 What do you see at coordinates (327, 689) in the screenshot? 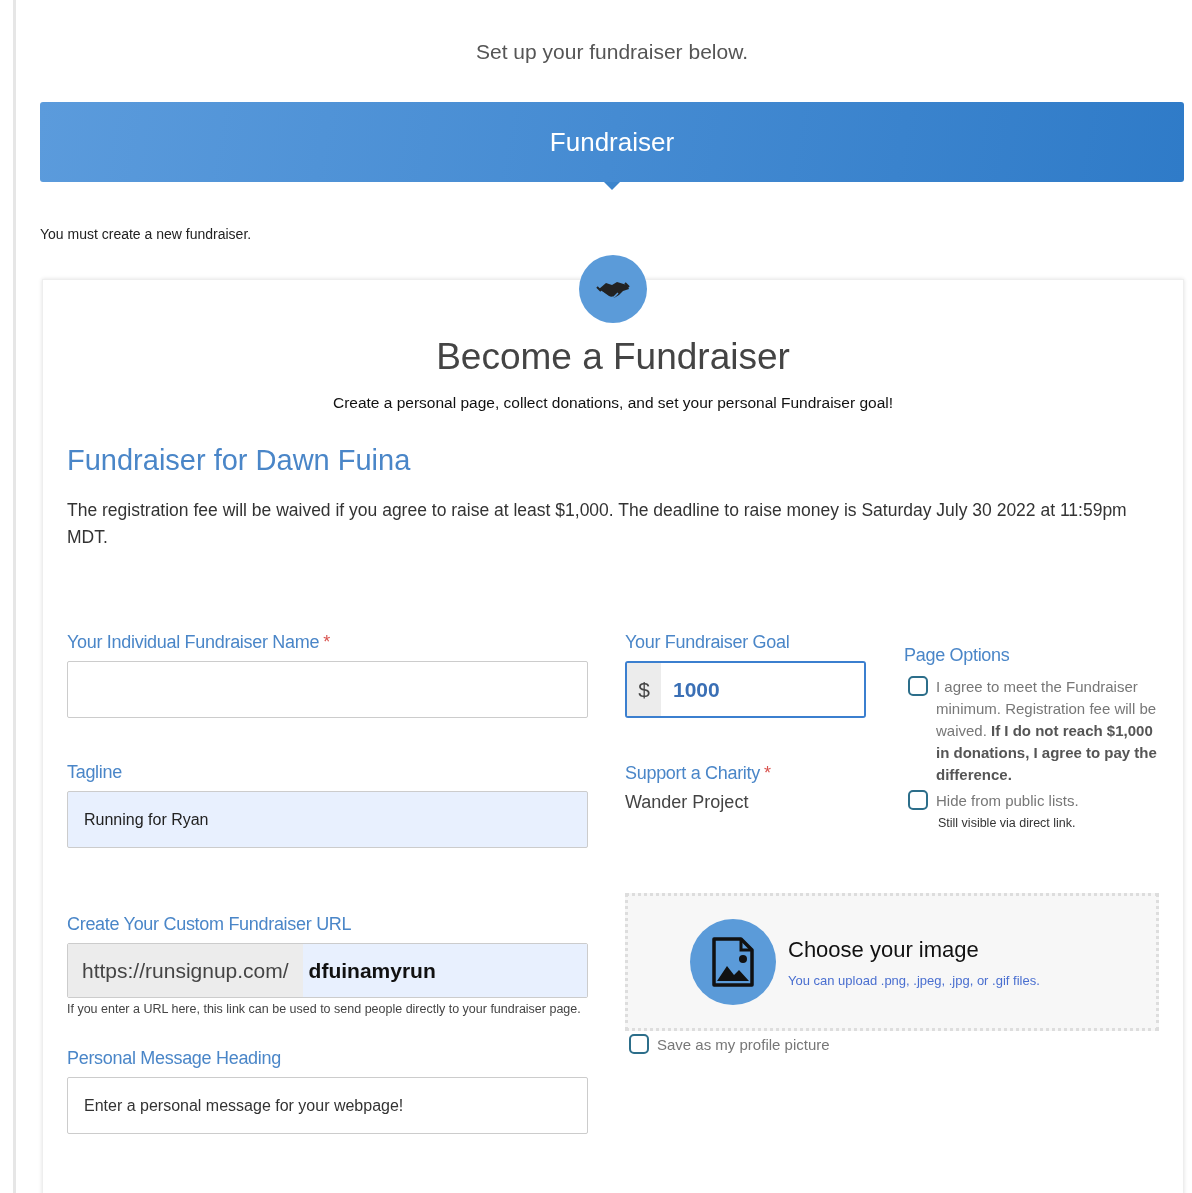
I see `text-field` at bounding box center [327, 689].